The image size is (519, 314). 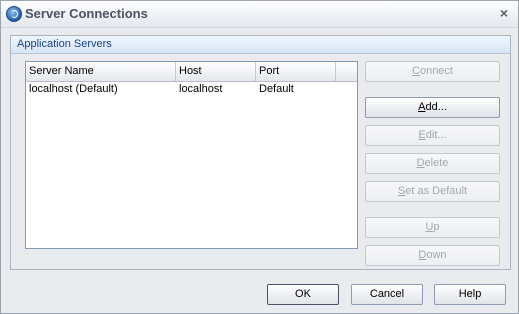 What do you see at coordinates (303, 294) in the screenshot?
I see `ok-button: OK` at bounding box center [303, 294].